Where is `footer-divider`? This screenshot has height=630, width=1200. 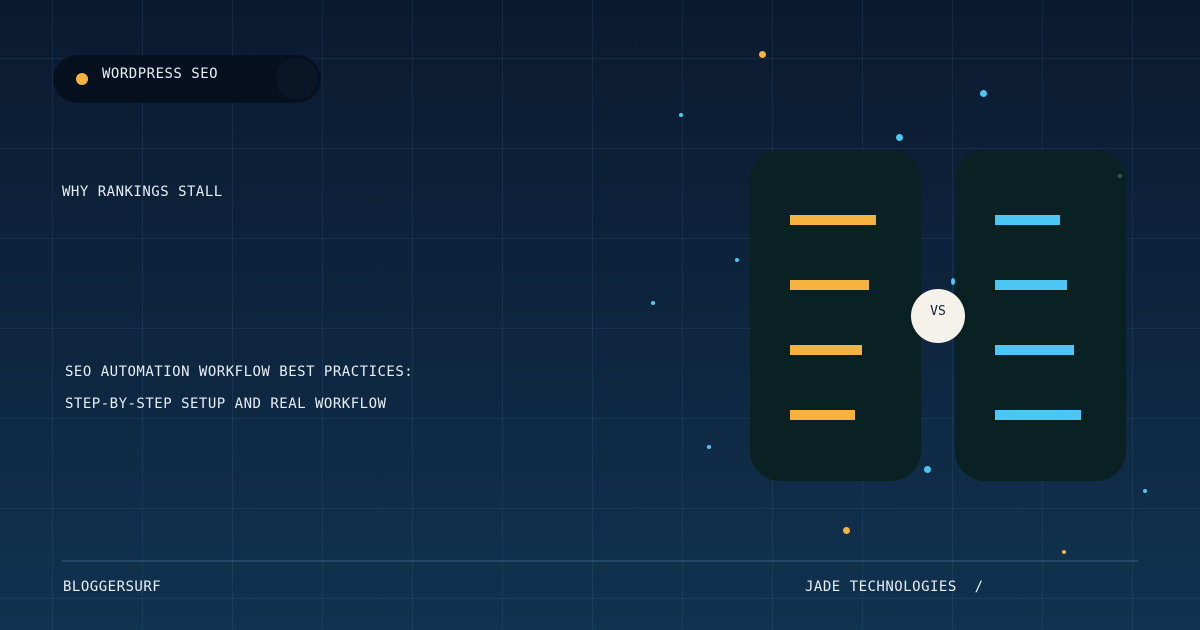 footer-divider is located at coordinates (600, 561).